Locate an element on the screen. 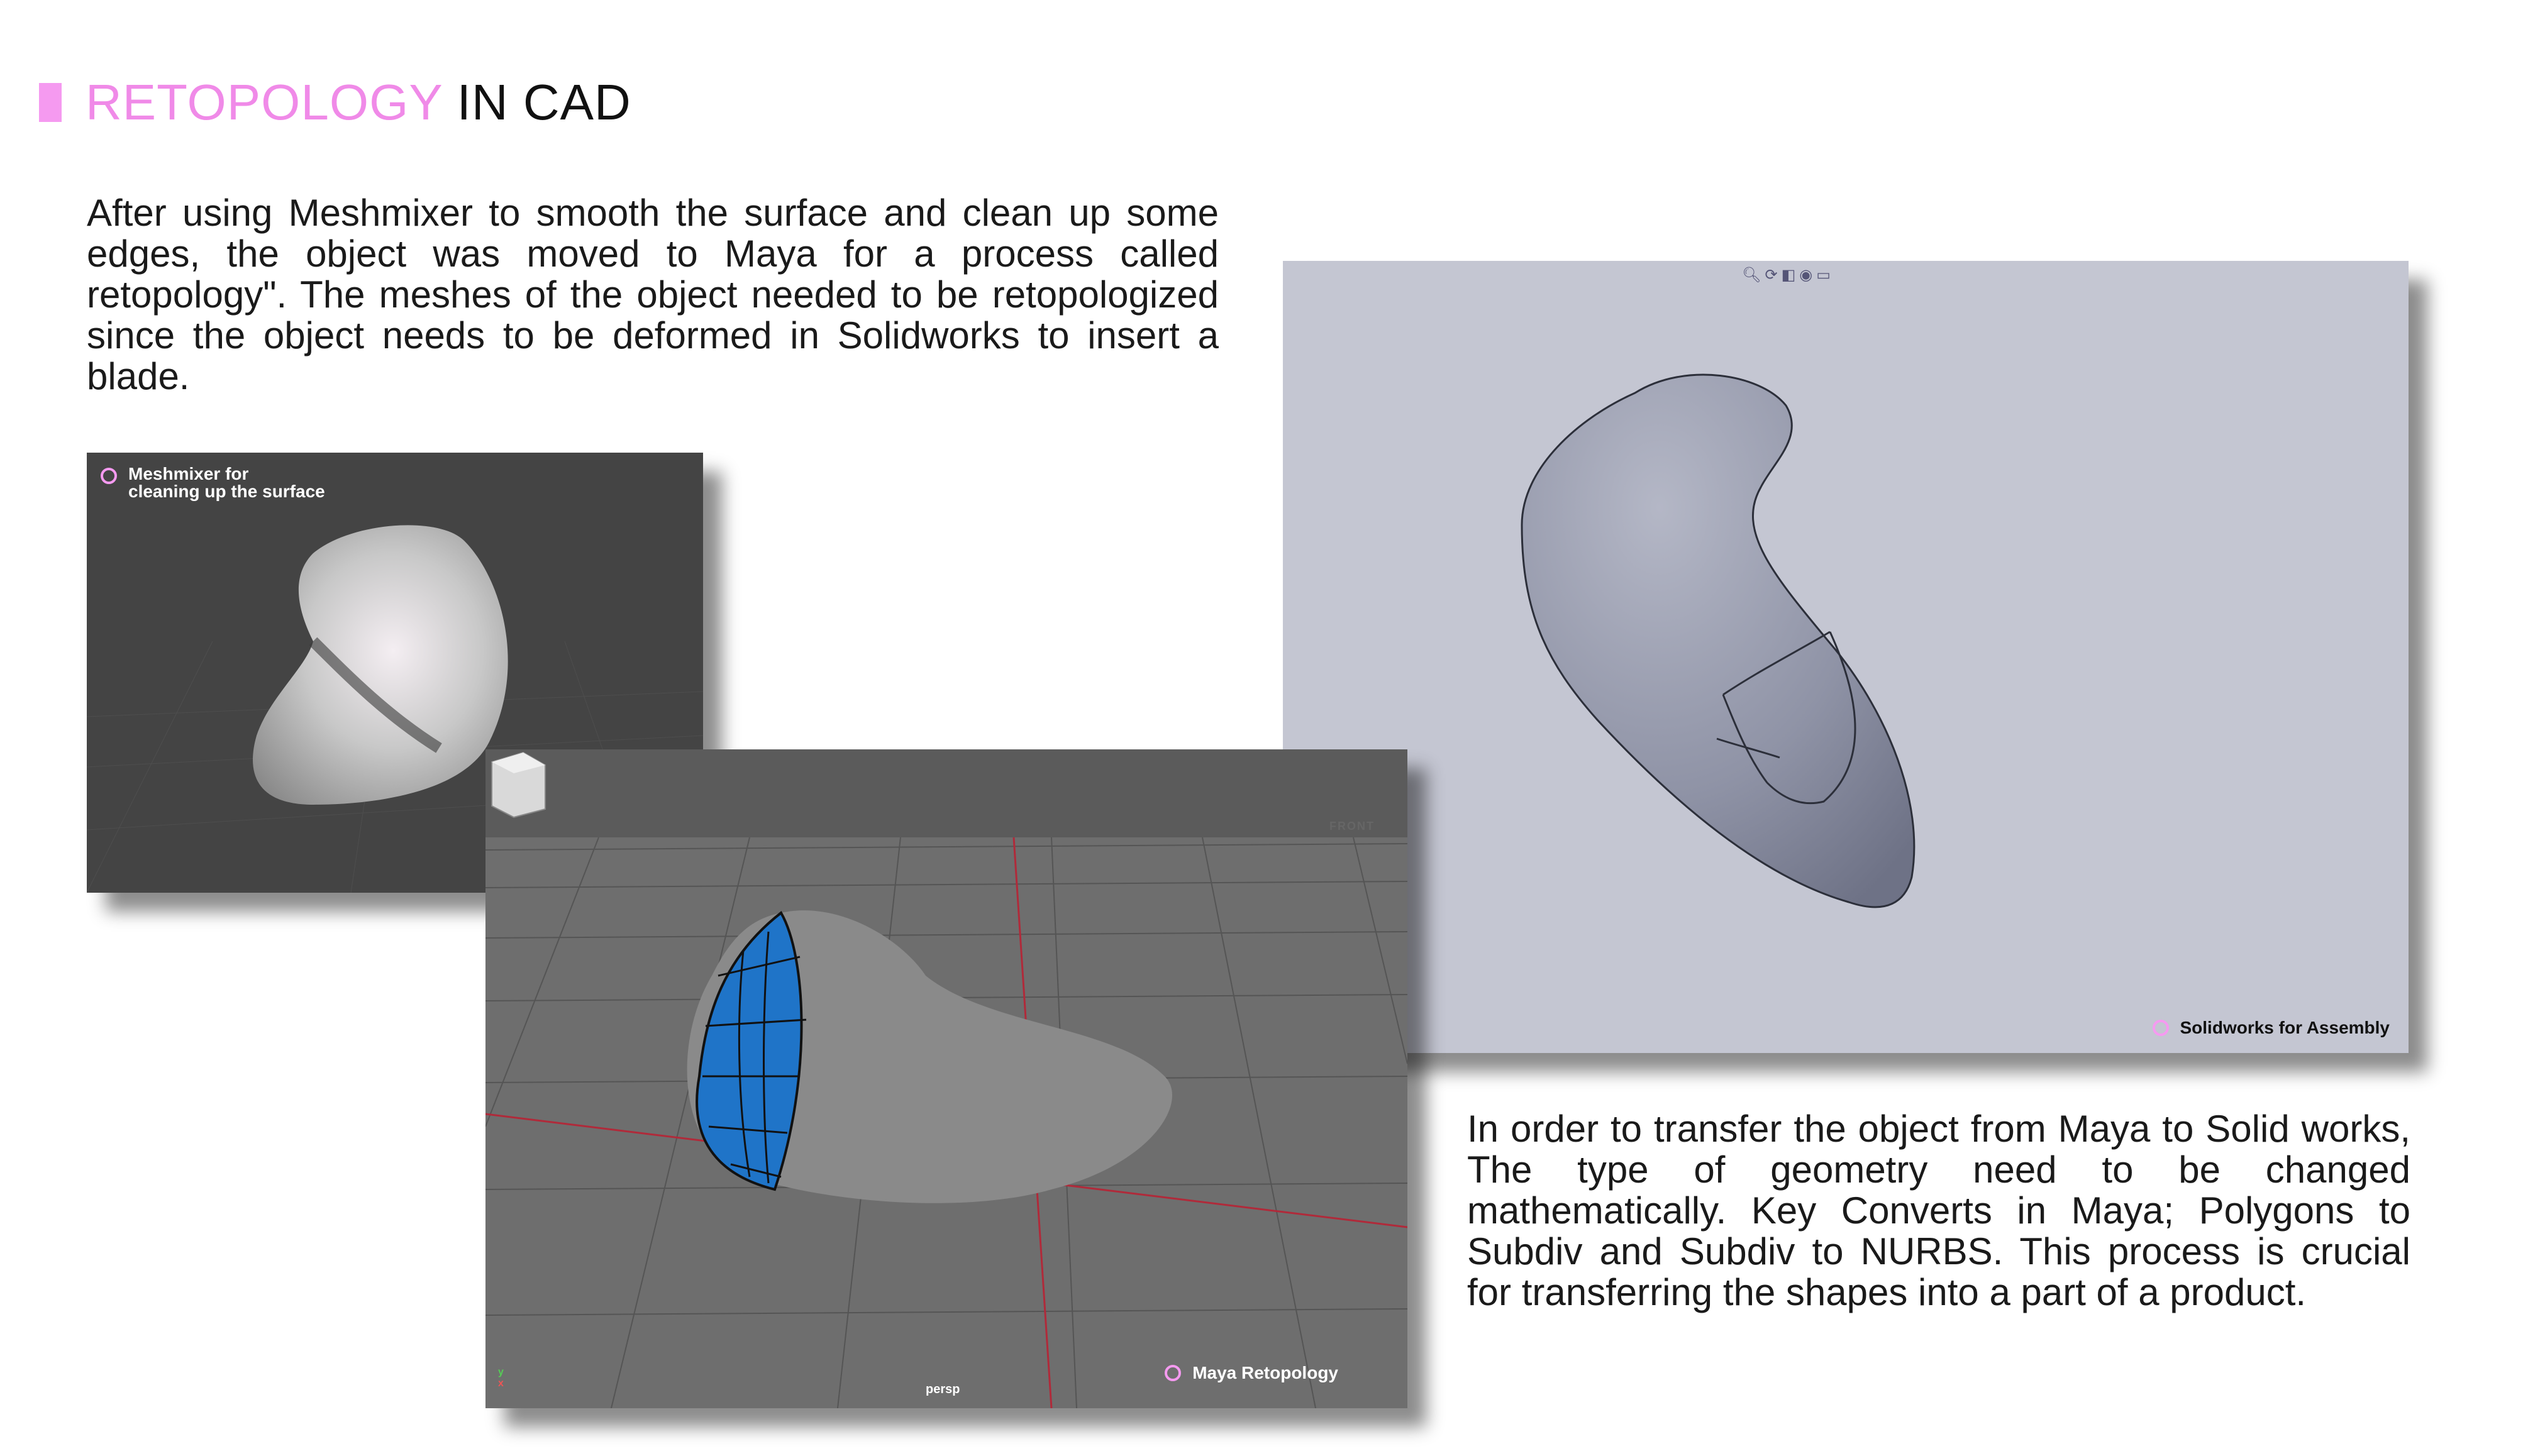 This screenshot has height=1456, width=2545. meshmixer-caption: Meshmixer for cleaning up the surface is located at coordinates (213, 482).